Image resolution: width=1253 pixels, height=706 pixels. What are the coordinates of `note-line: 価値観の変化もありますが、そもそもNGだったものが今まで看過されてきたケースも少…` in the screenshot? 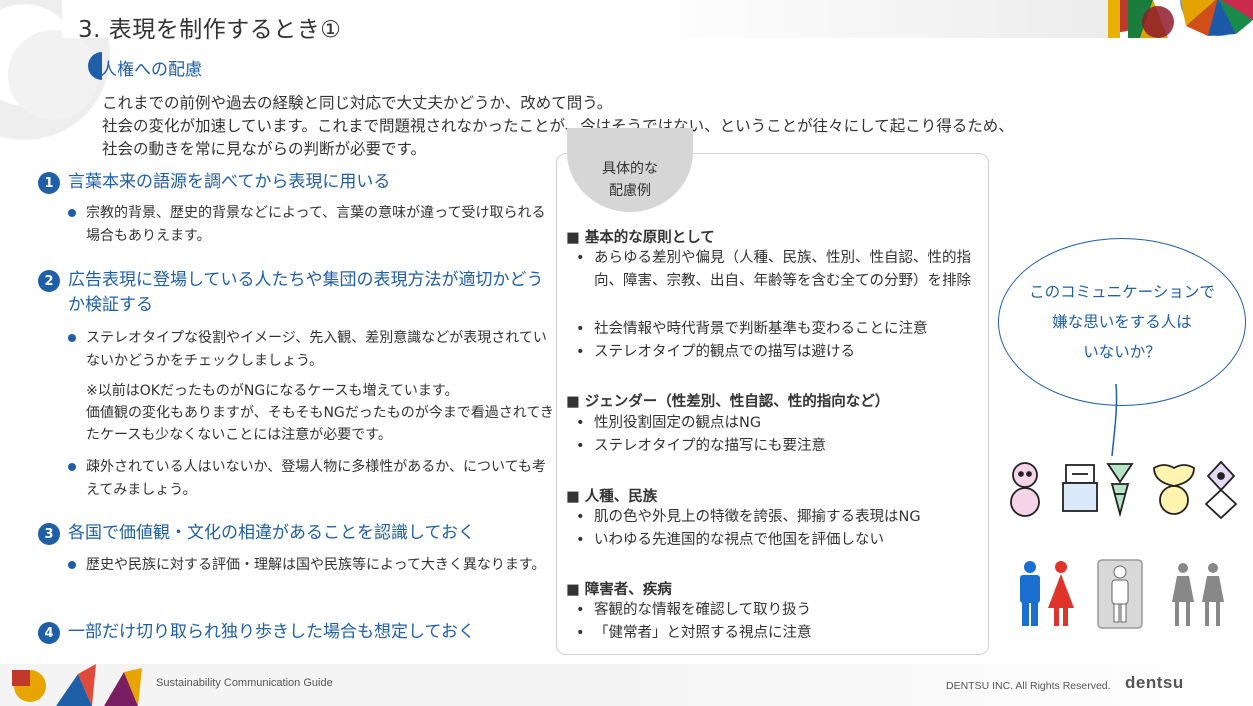 It's located at (320, 424).